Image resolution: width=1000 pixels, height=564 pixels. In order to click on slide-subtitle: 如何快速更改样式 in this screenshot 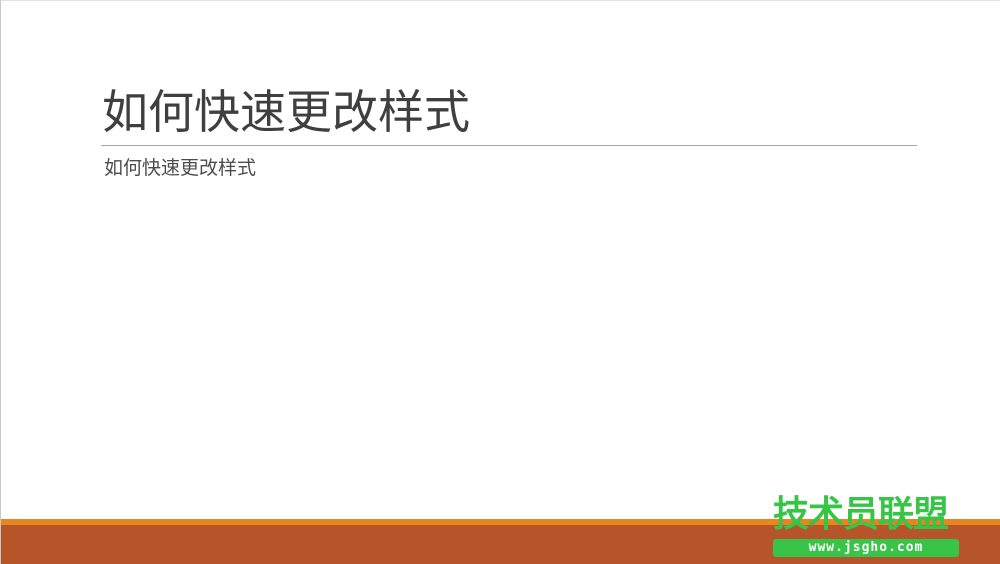, I will do `click(180, 168)`.